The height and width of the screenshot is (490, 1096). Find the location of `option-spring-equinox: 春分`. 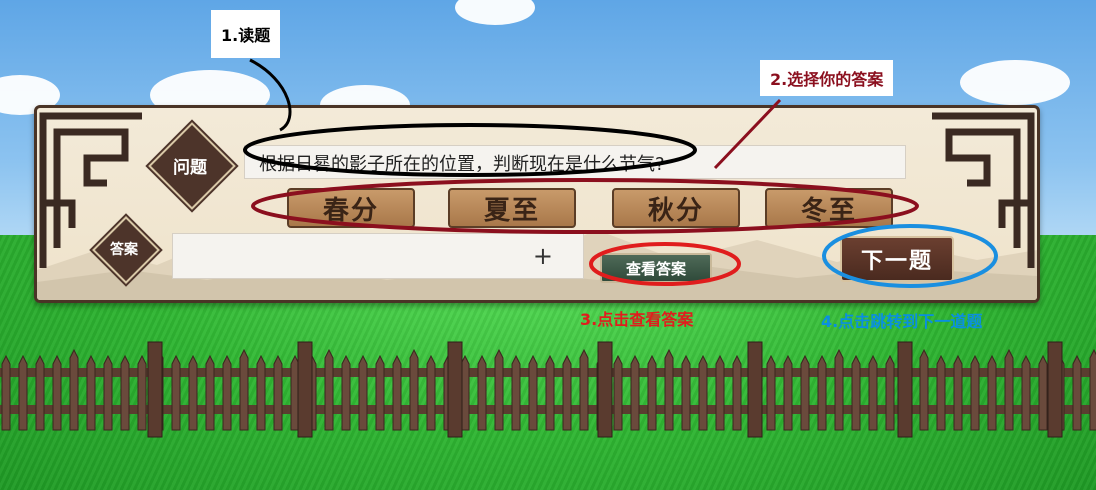

option-spring-equinox: 春分 is located at coordinates (351, 208).